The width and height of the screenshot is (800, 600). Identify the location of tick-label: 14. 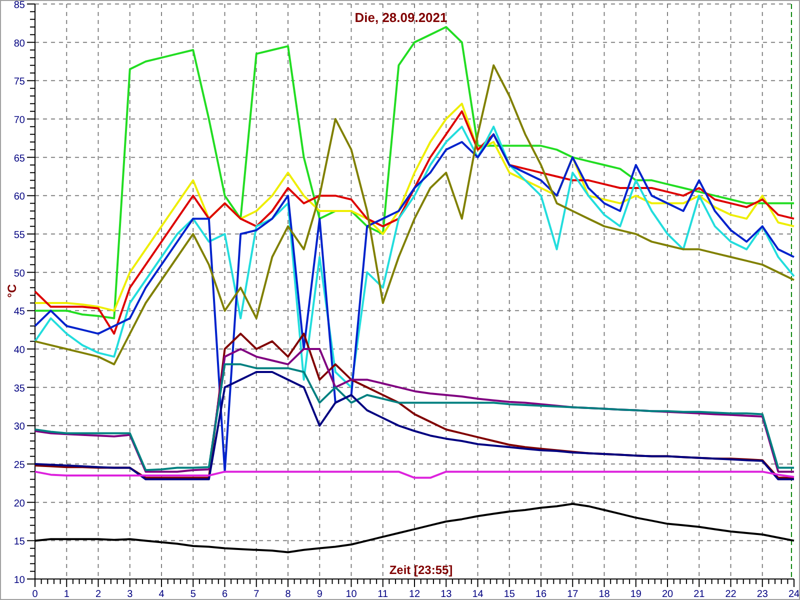
(478, 594).